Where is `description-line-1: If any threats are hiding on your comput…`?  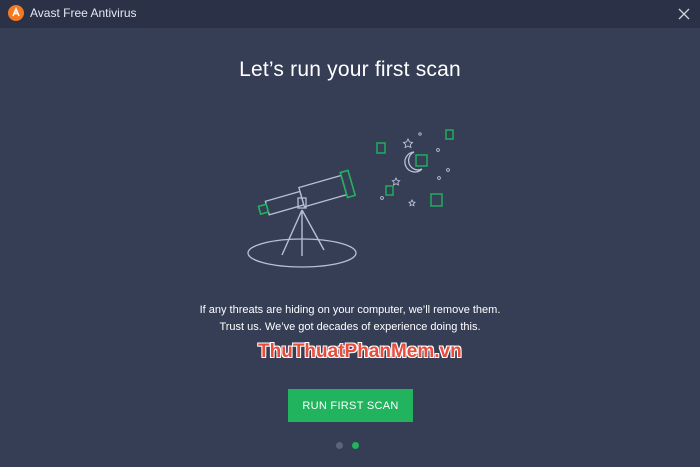
description-line-1: If any threats are hiding on your comput… is located at coordinates (350, 310).